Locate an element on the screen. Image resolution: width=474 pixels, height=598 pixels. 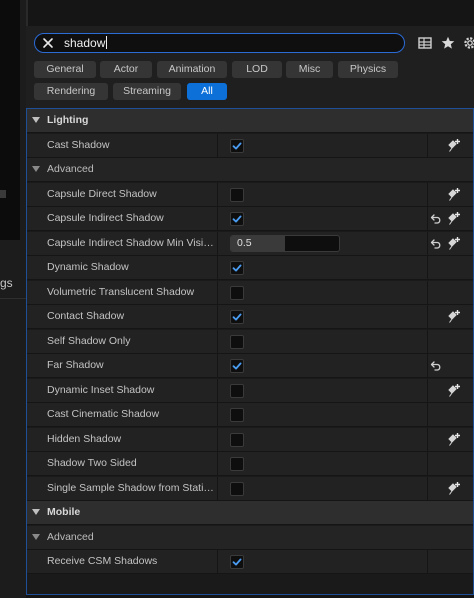
filter-general: General is located at coordinates (65, 69).